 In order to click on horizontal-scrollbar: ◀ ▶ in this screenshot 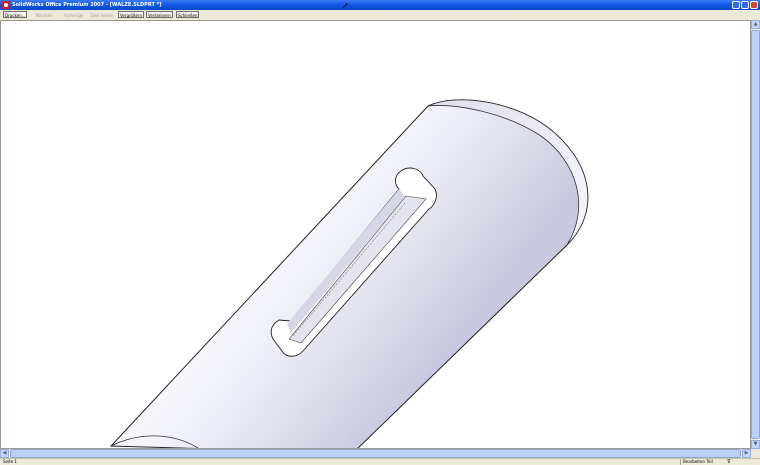, I will do `click(375, 453)`.